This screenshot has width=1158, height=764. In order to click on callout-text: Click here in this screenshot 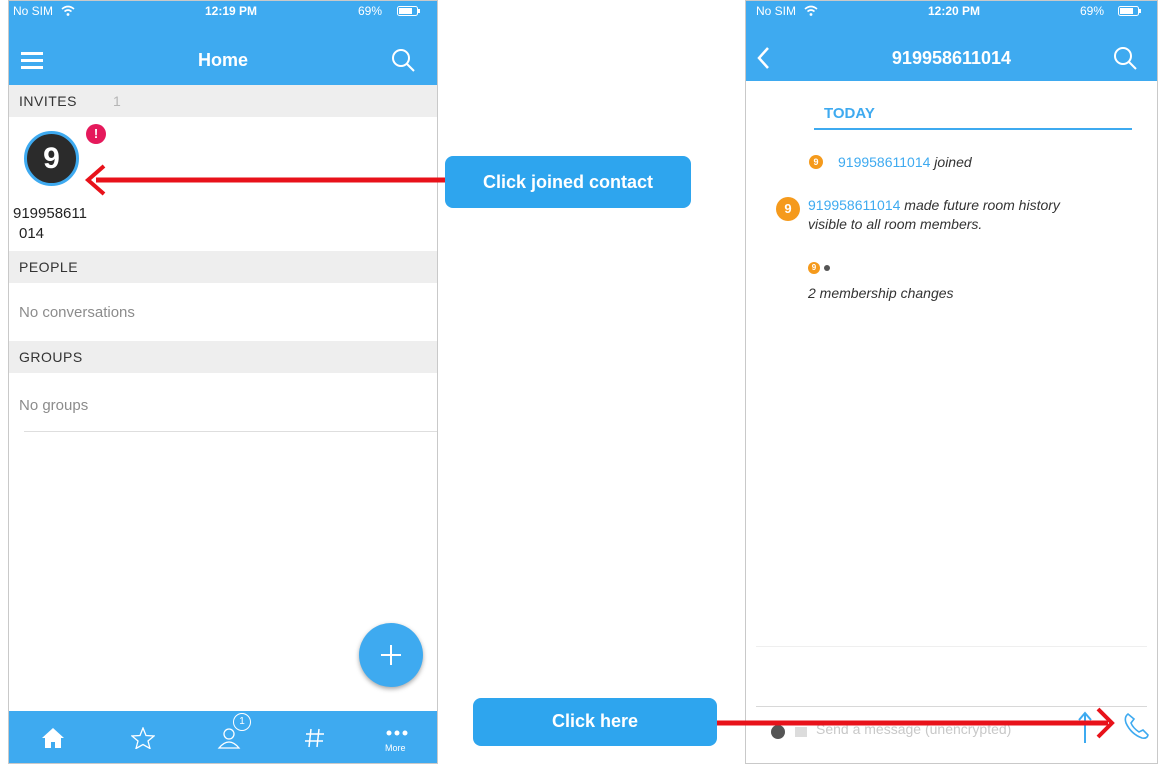, I will do `click(595, 721)`.